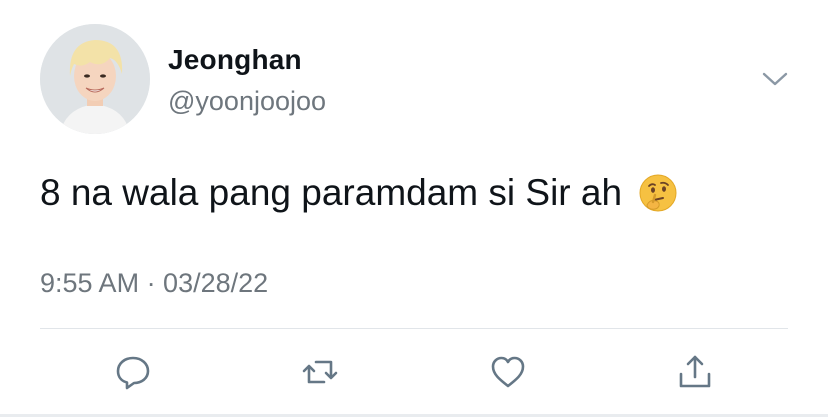 The width and height of the screenshot is (828, 417). I want to click on avatar, so click(95, 79).